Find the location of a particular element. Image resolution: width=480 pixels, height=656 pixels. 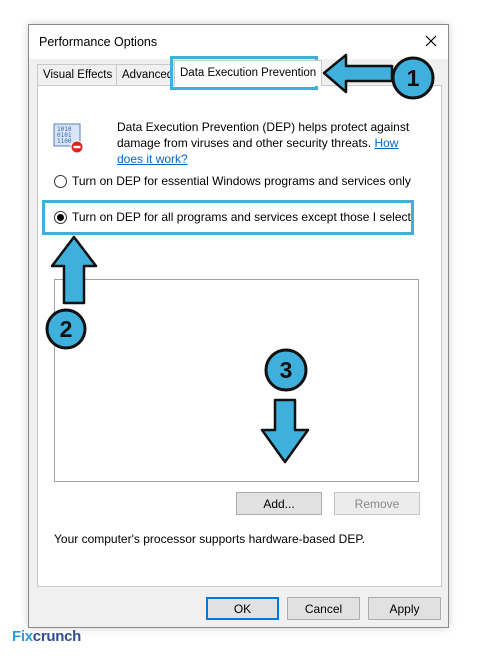

ok-button: OK is located at coordinates (242, 608).